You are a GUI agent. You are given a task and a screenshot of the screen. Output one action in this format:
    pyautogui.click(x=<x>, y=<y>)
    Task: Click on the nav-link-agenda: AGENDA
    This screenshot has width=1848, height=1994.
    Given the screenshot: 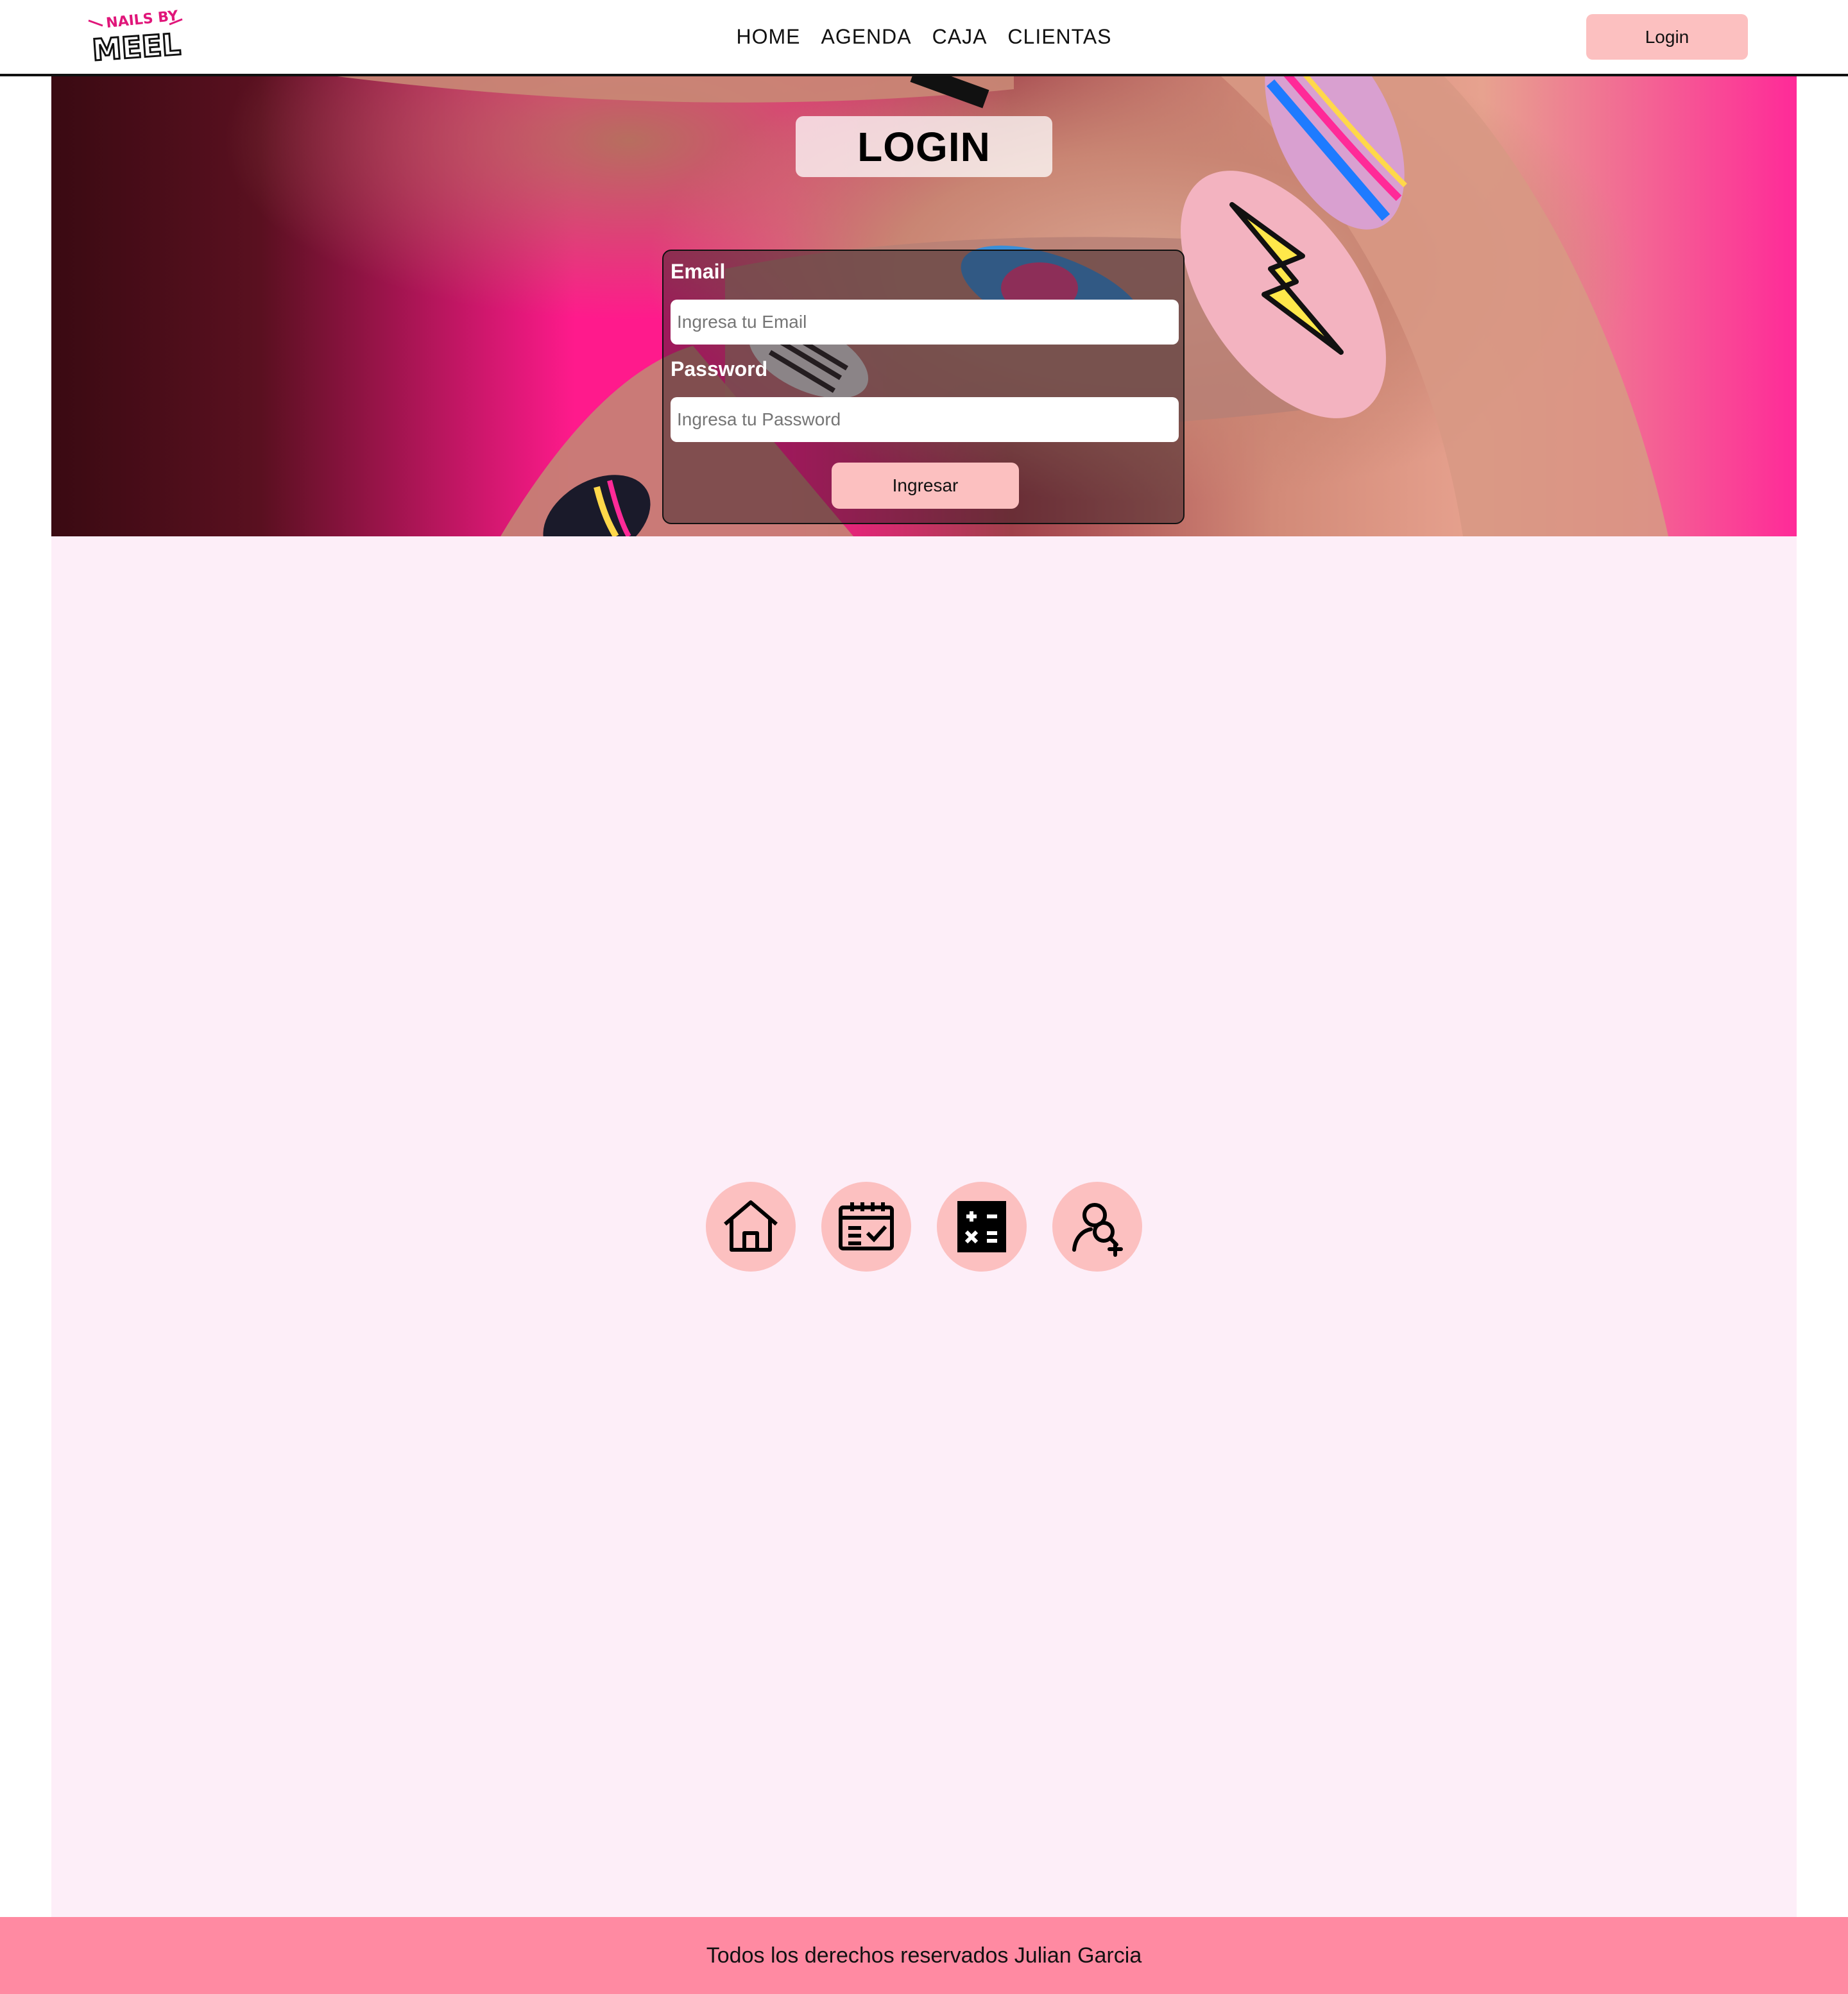 What is the action you would take?
    pyautogui.click(x=866, y=37)
    